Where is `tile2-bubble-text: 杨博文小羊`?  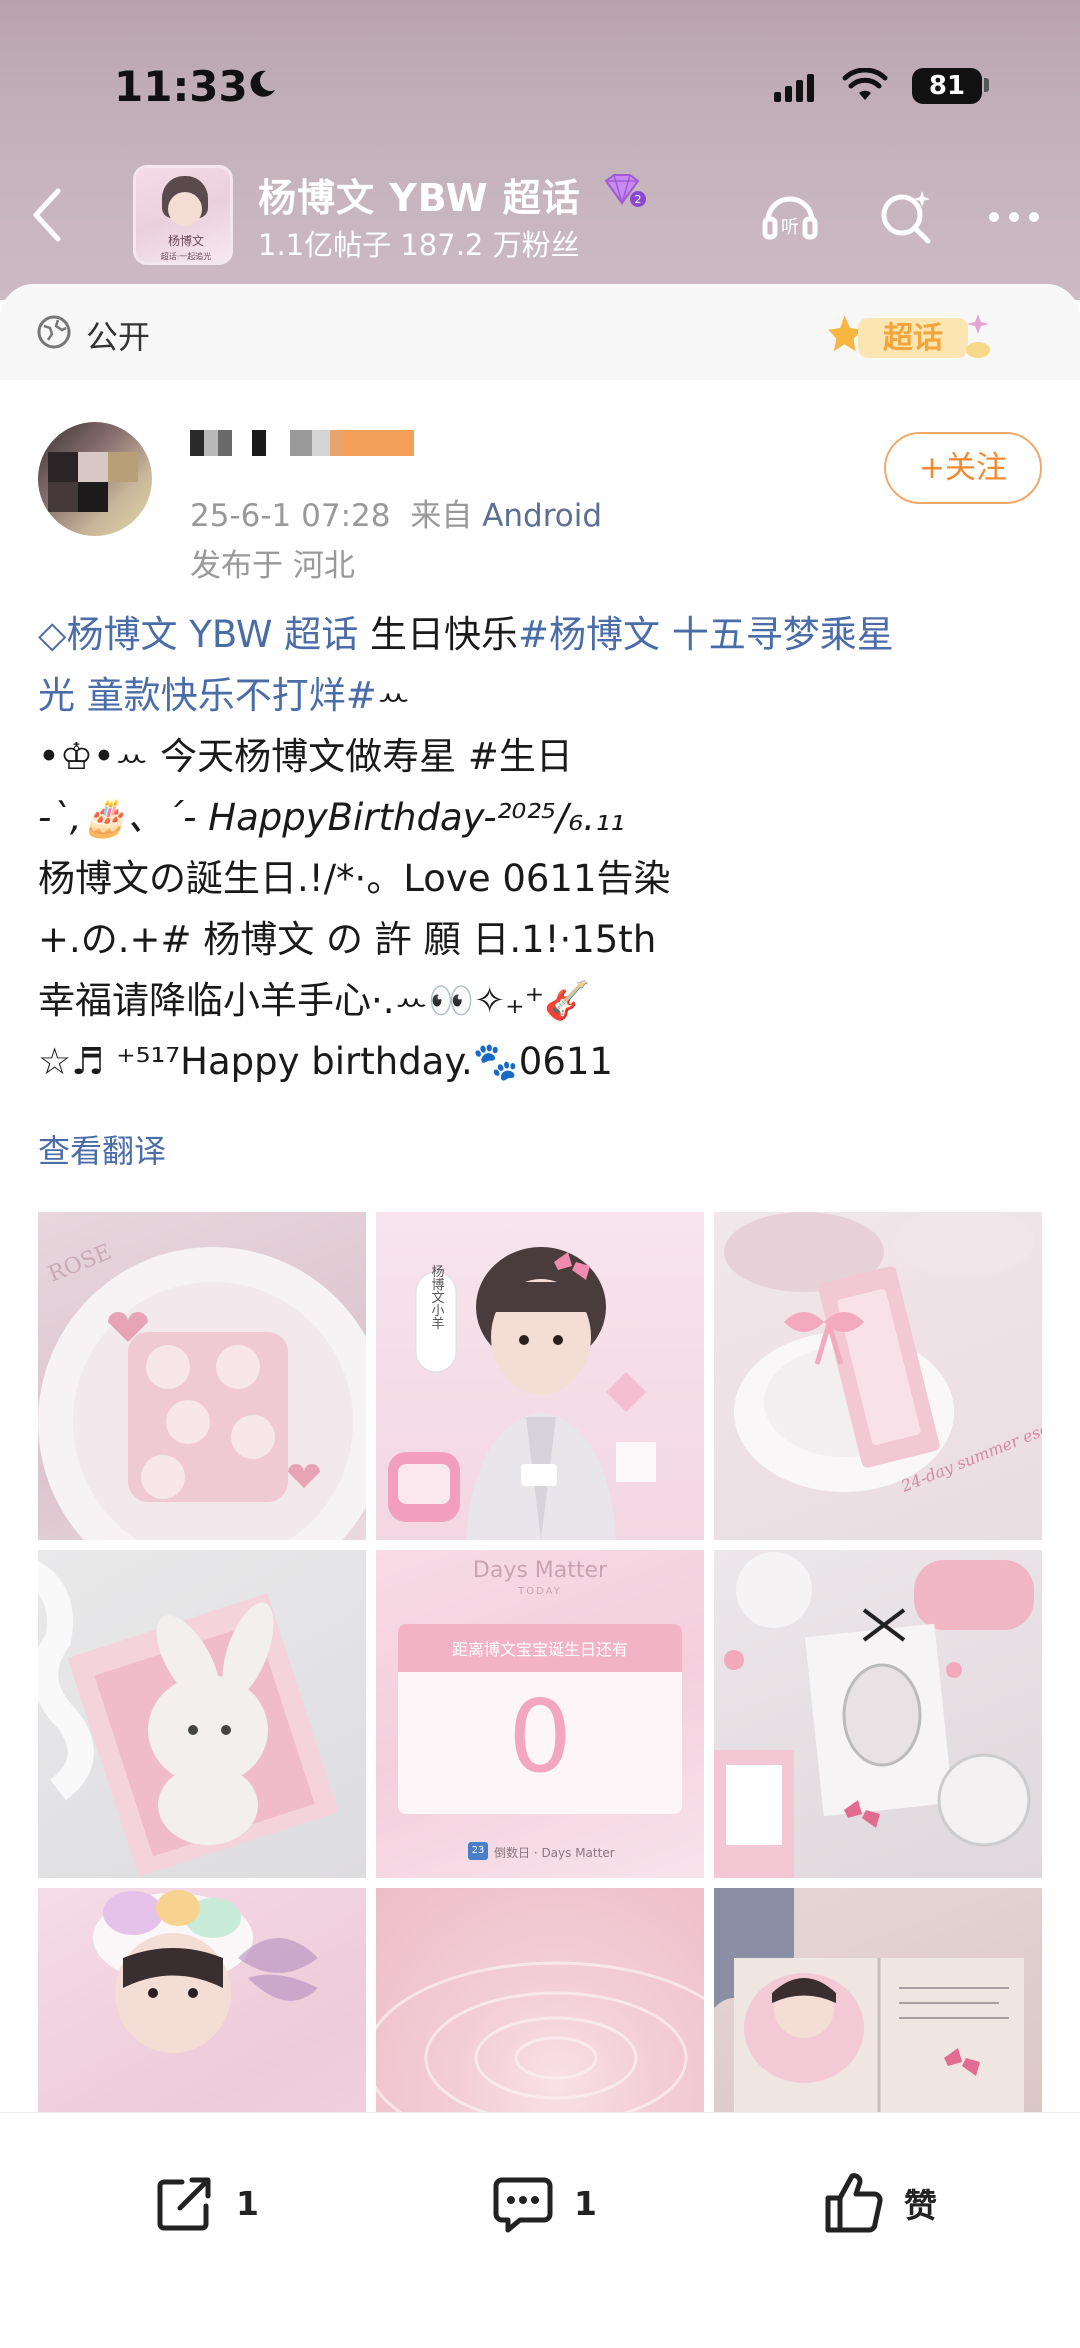
tile2-bubble-text: 杨博文小羊 is located at coordinates (437, 1297).